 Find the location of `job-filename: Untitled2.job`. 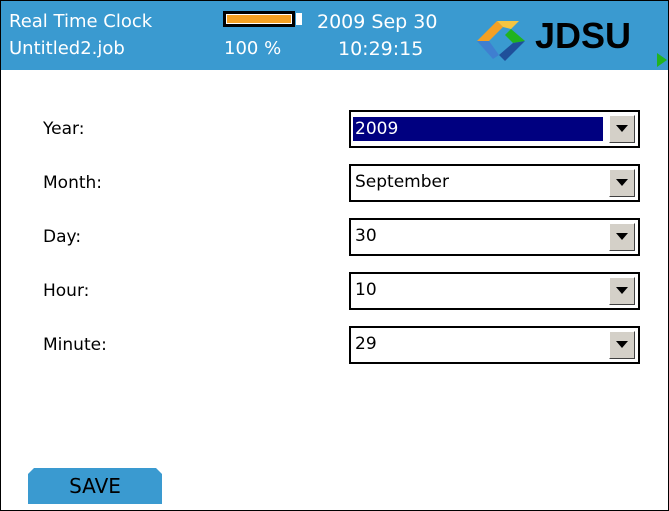

job-filename: Untitled2.job is located at coordinates (67, 48).